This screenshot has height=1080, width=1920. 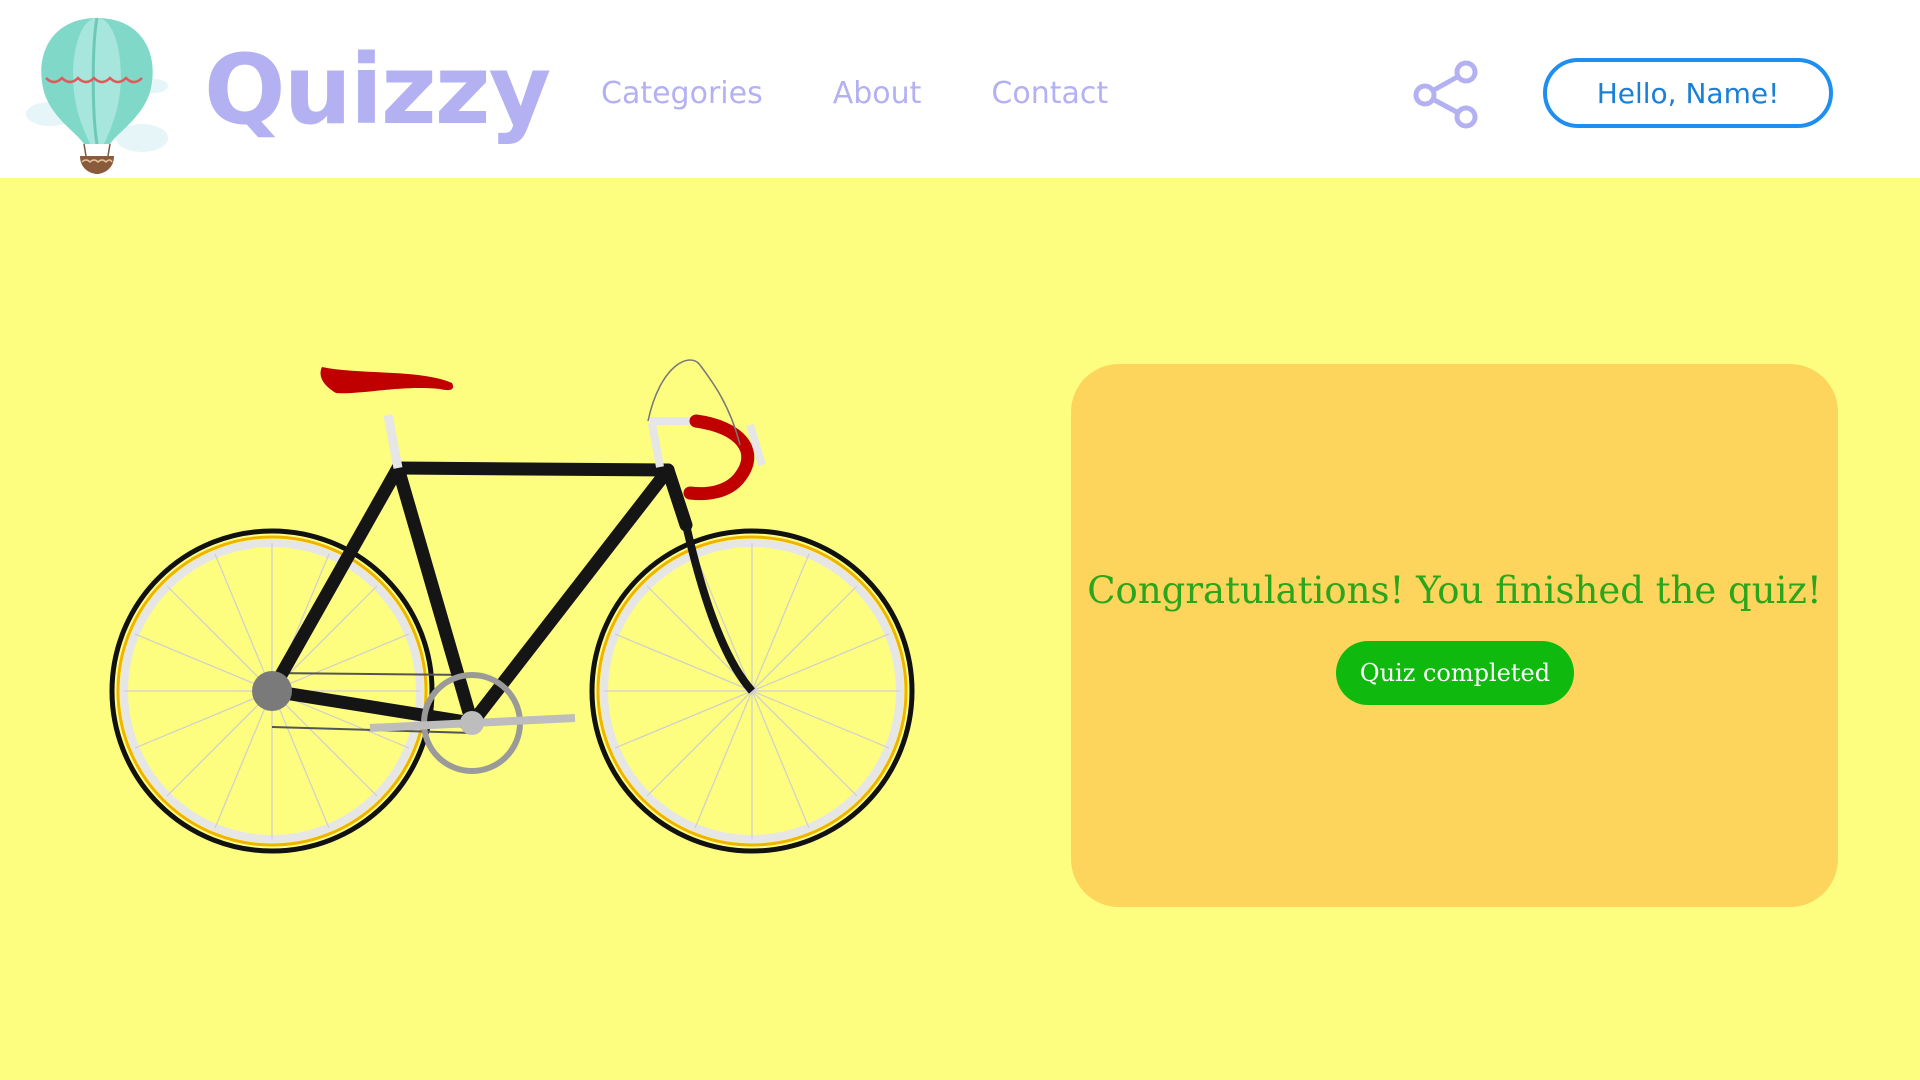 I want to click on main-nav: Categories About Contact, so click(x=854, y=94).